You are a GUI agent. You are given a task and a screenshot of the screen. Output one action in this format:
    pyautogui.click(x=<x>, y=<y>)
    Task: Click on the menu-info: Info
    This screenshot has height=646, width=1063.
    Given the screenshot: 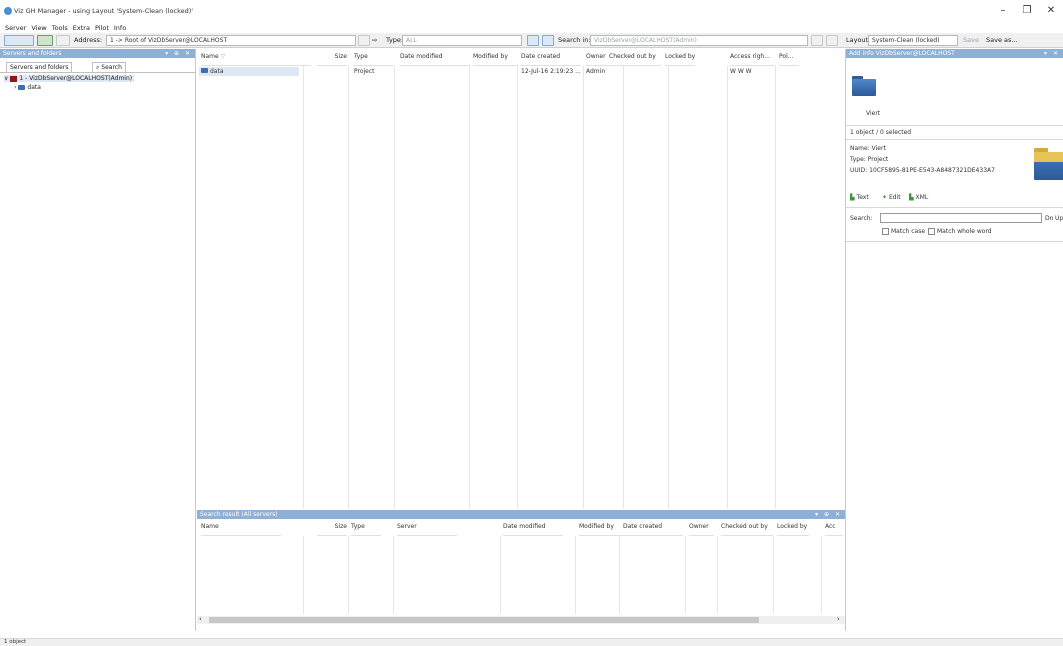 What is the action you would take?
    pyautogui.click(x=120, y=28)
    